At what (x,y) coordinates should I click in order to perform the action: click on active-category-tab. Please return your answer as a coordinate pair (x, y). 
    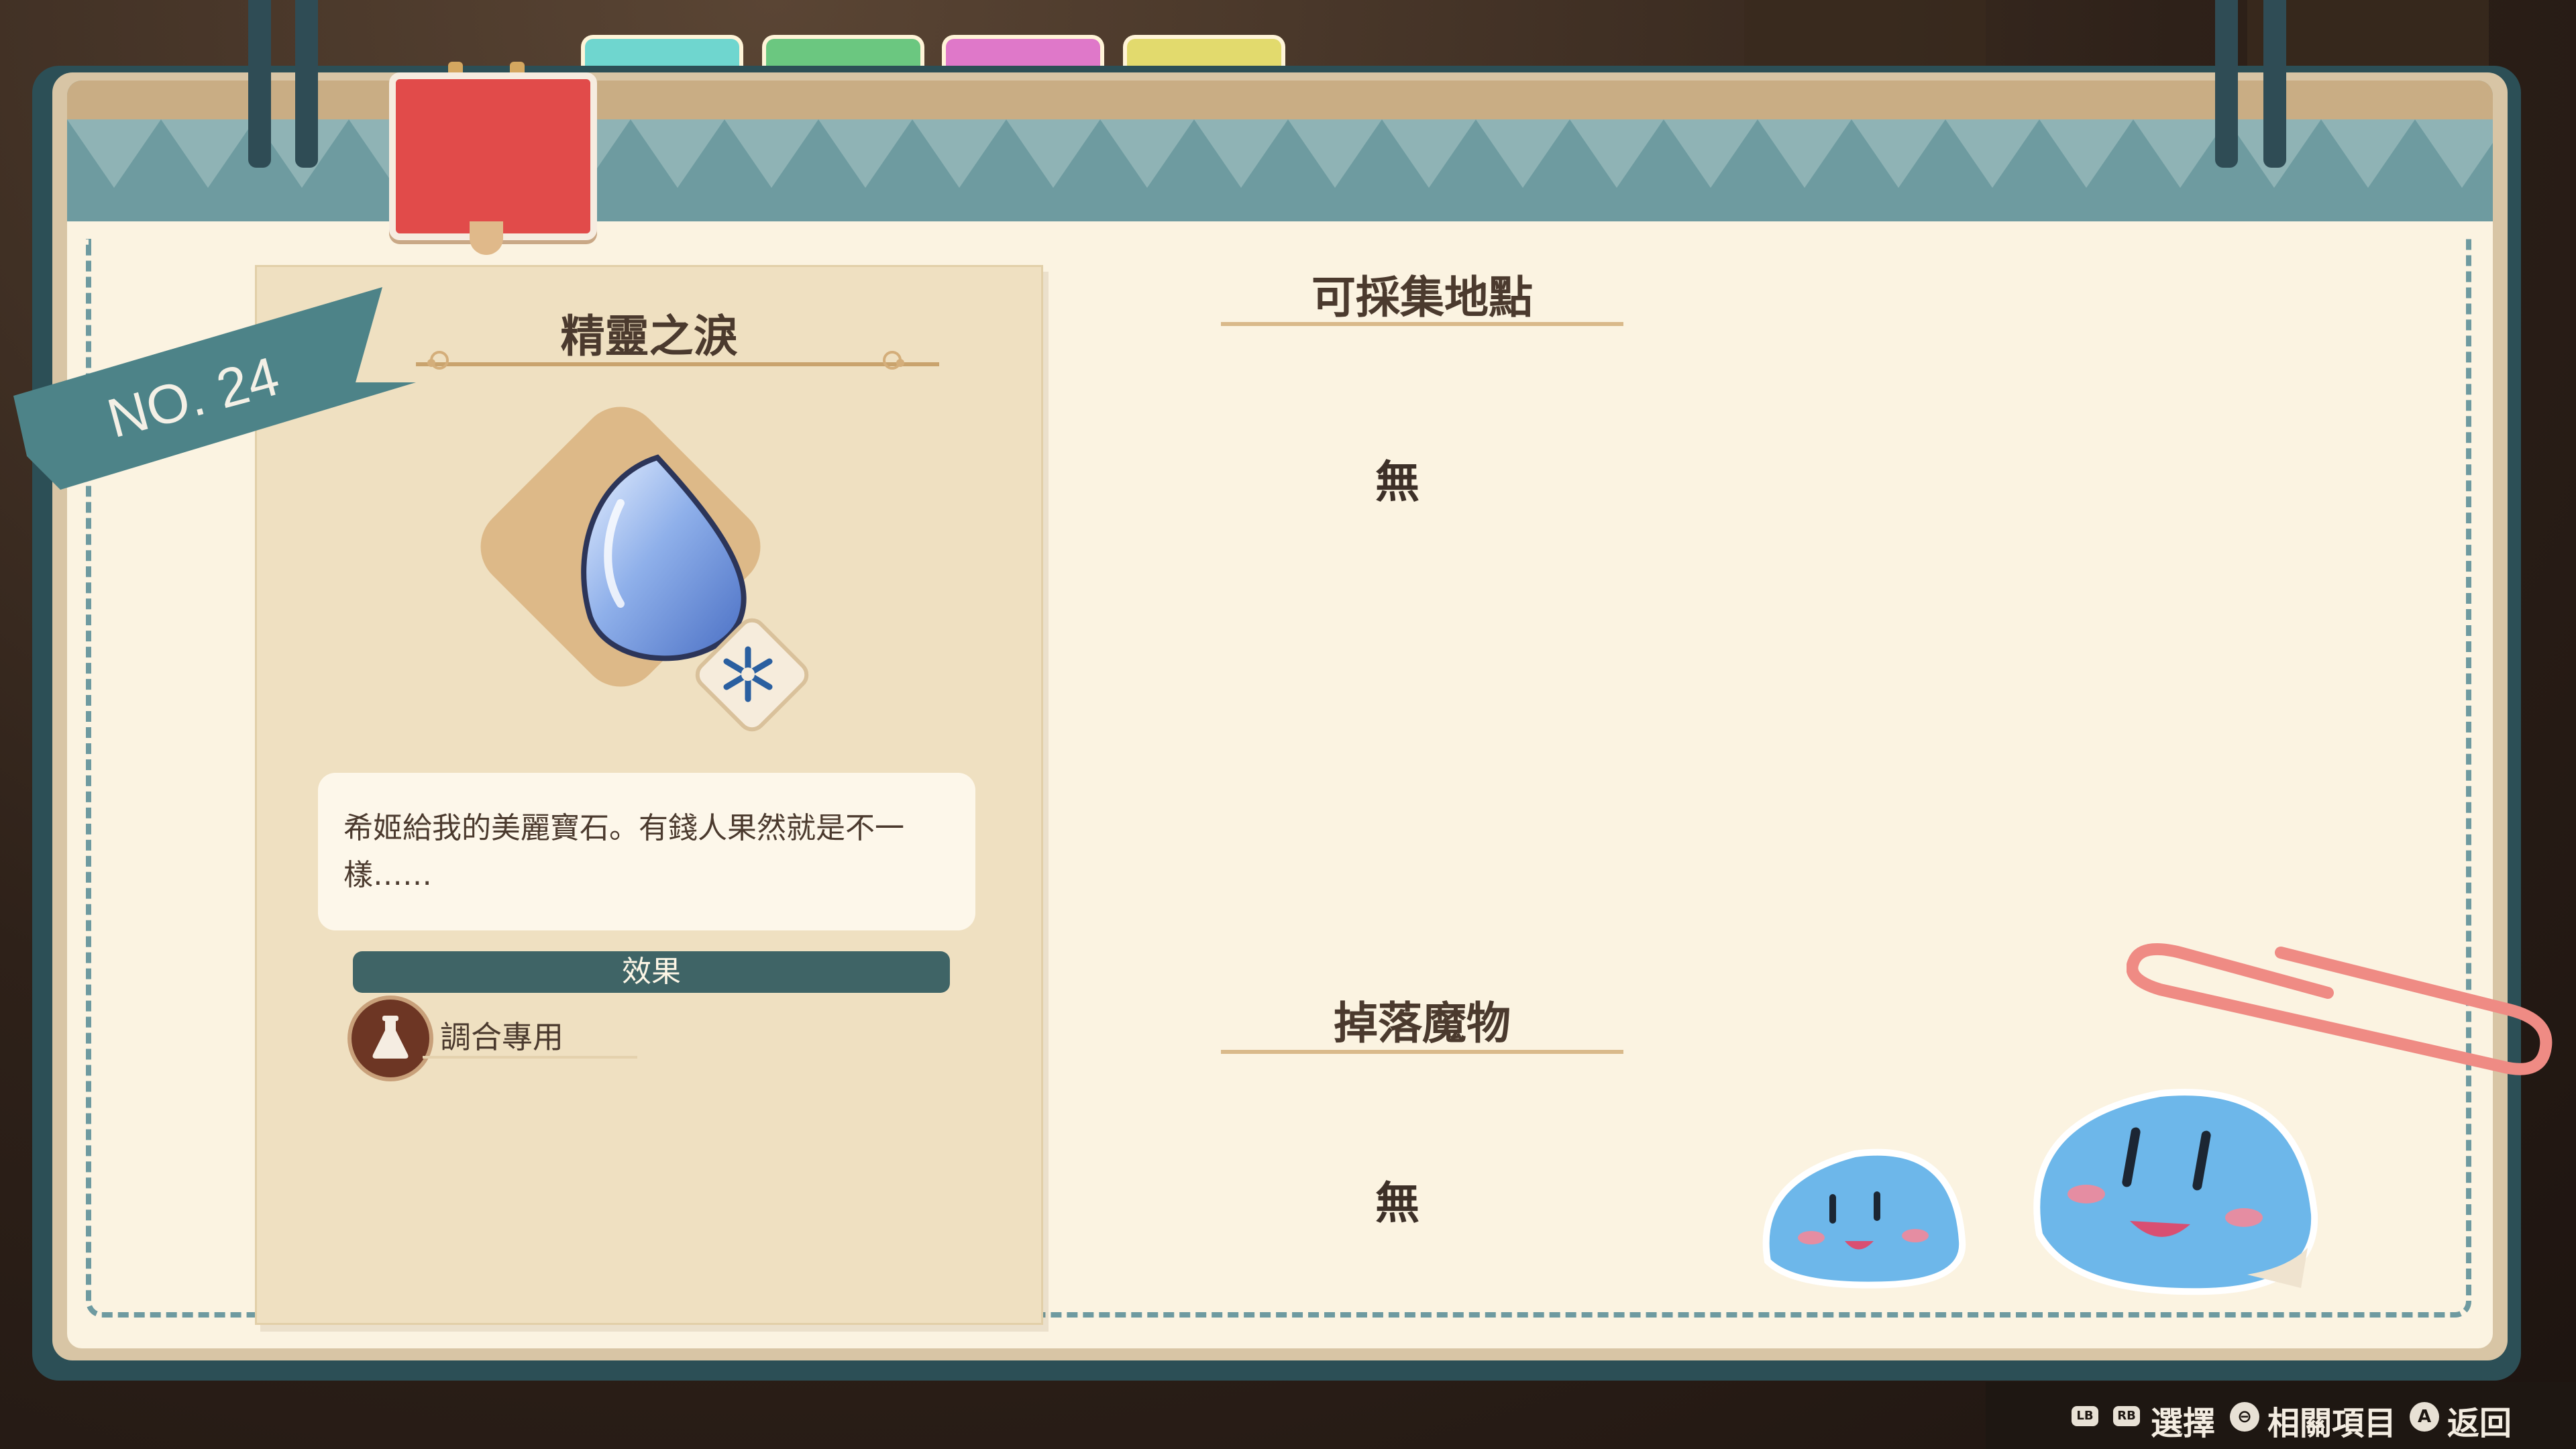
    Looking at the image, I should click on (493, 156).